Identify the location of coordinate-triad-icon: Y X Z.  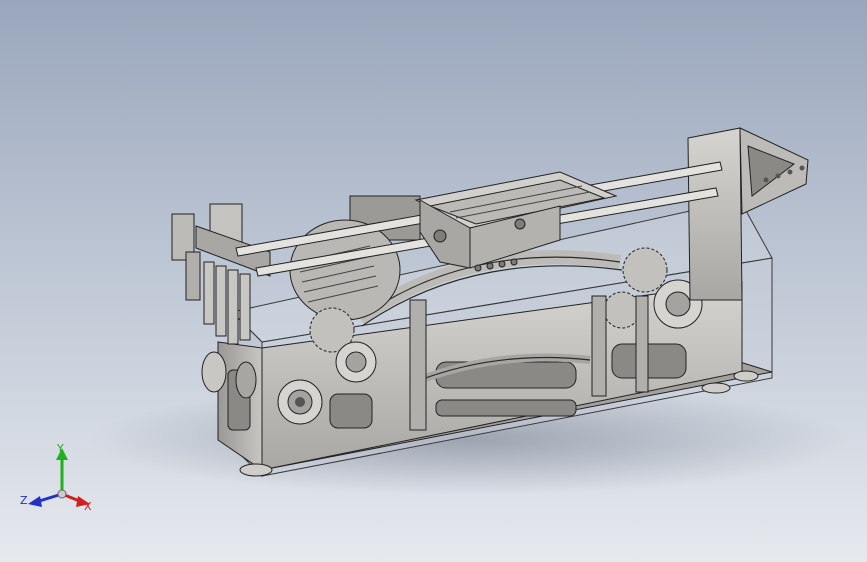
(56, 477).